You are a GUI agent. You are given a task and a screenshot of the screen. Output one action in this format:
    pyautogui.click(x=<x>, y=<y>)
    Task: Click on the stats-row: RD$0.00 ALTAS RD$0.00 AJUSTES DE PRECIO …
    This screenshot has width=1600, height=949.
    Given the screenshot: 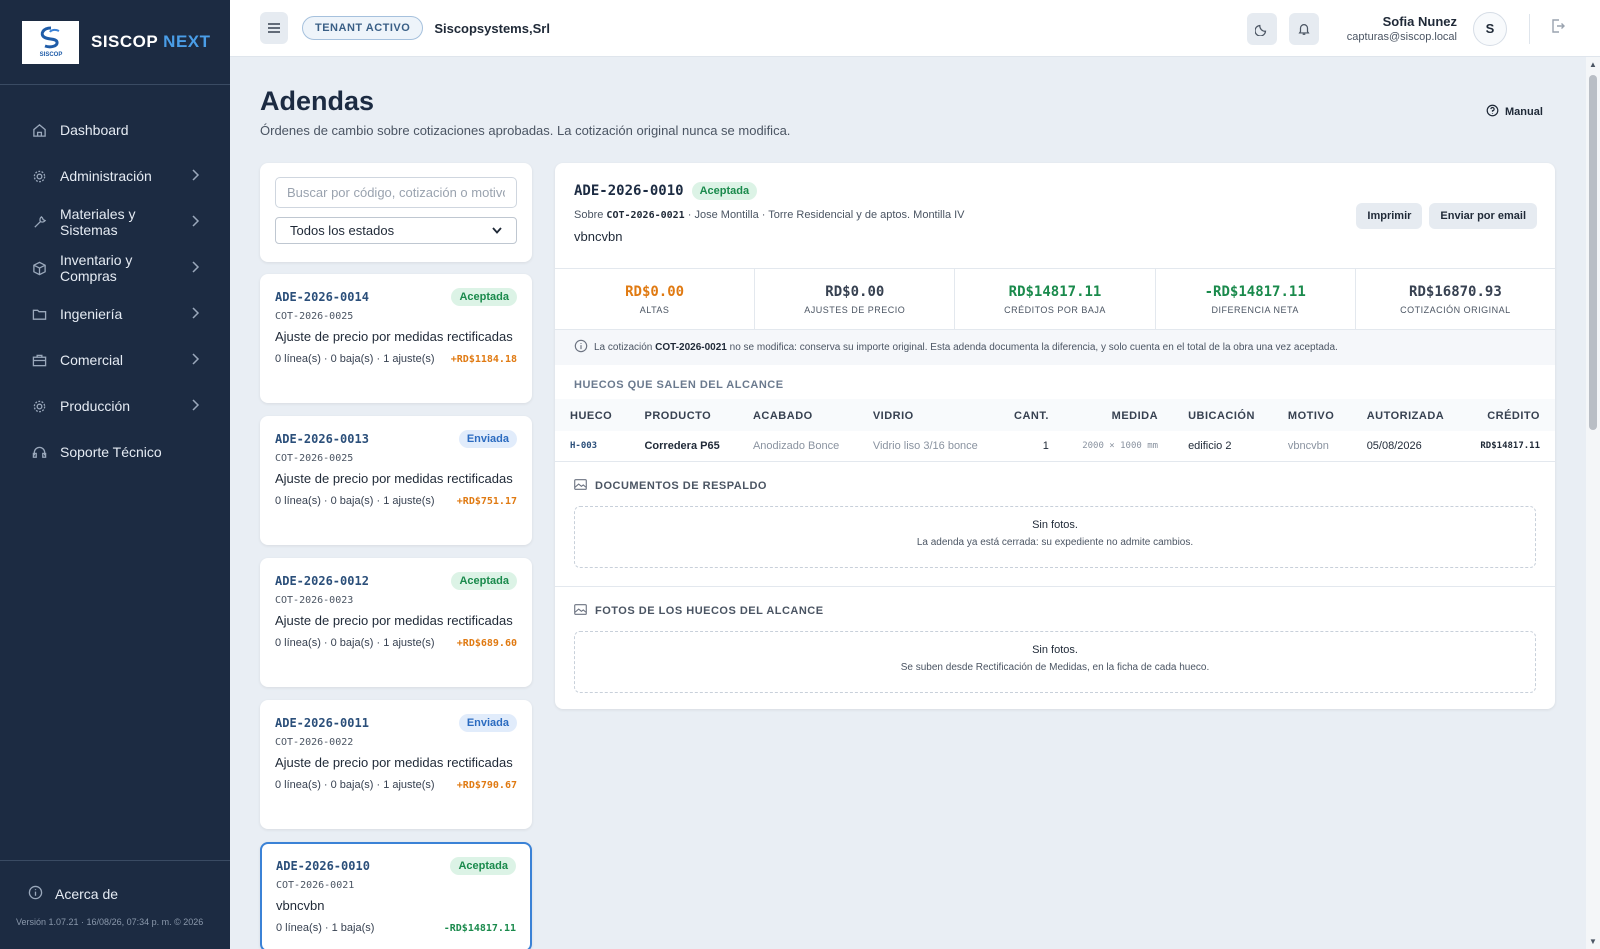 What is the action you would take?
    pyautogui.click(x=1055, y=299)
    